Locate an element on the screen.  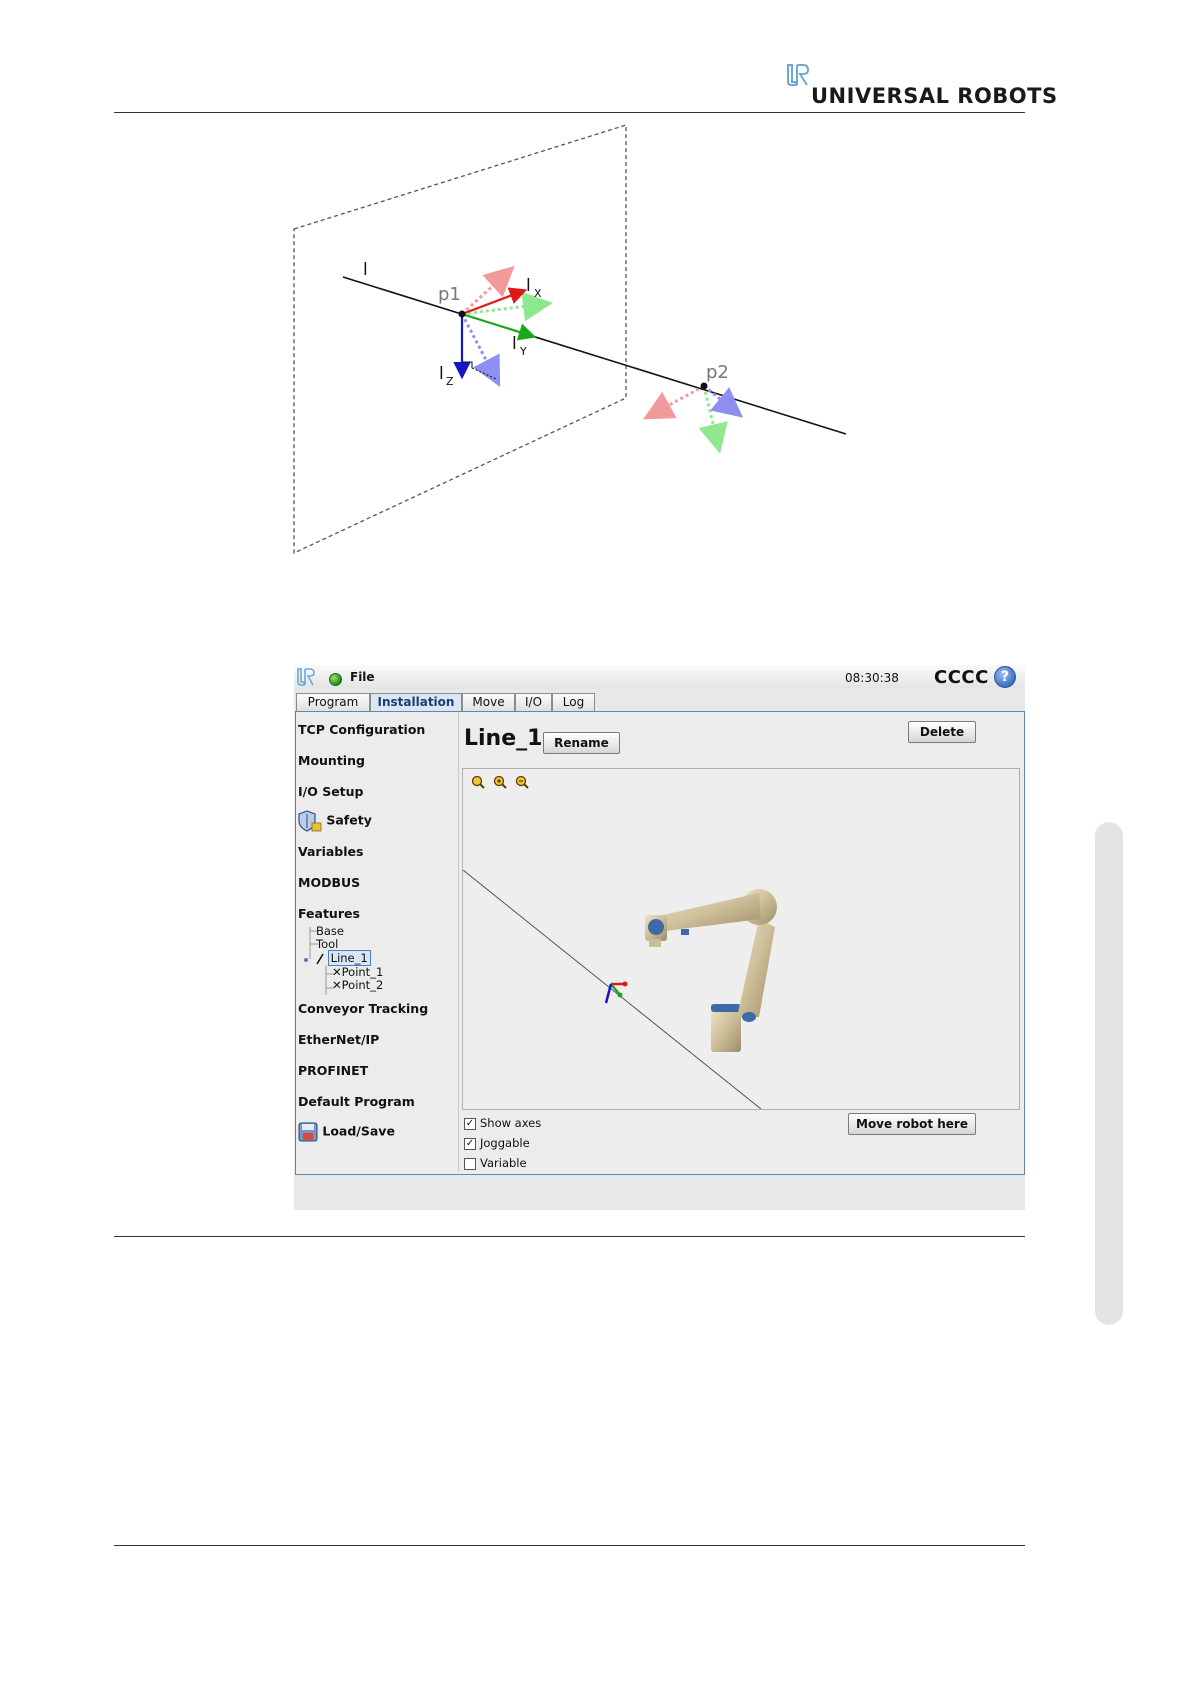
p2-faded-x-arrow is located at coordinates (674, 402).